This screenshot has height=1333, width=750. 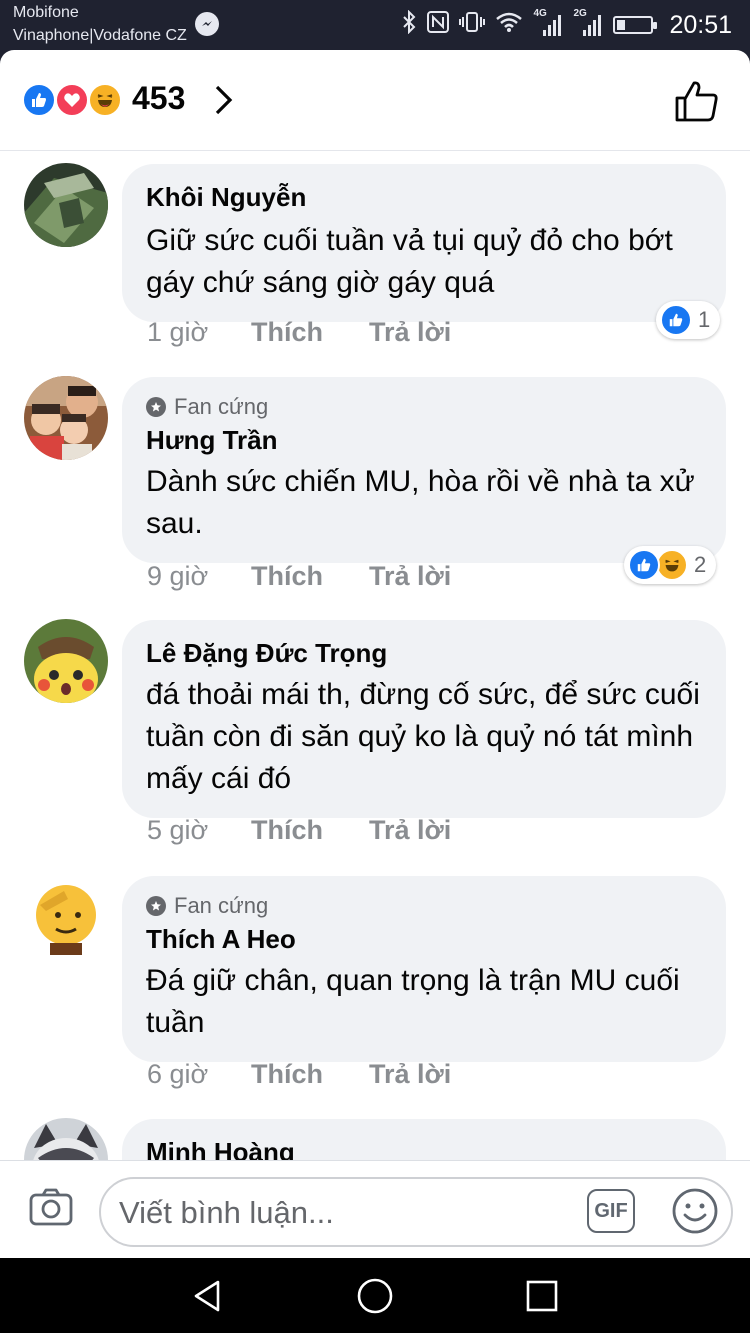 I want to click on chevron-right-icon, so click(x=224, y=100).